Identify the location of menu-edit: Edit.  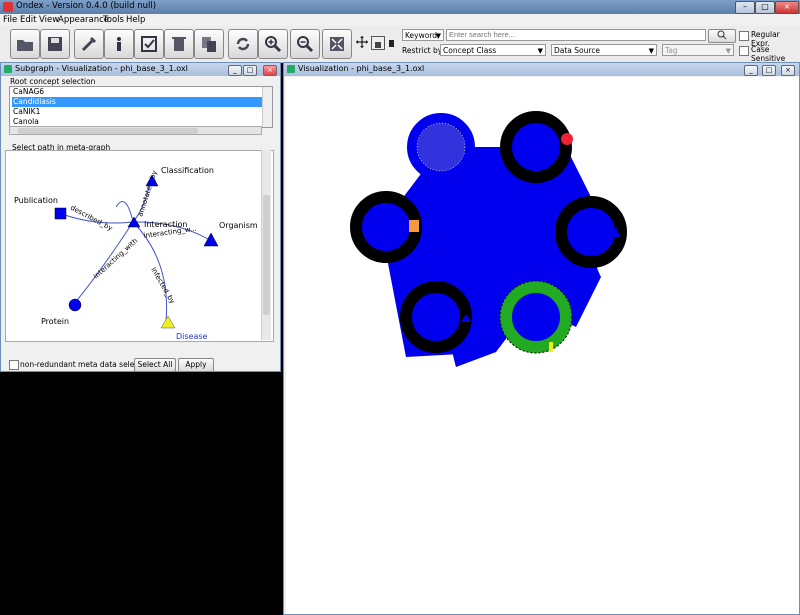
(28, 20).